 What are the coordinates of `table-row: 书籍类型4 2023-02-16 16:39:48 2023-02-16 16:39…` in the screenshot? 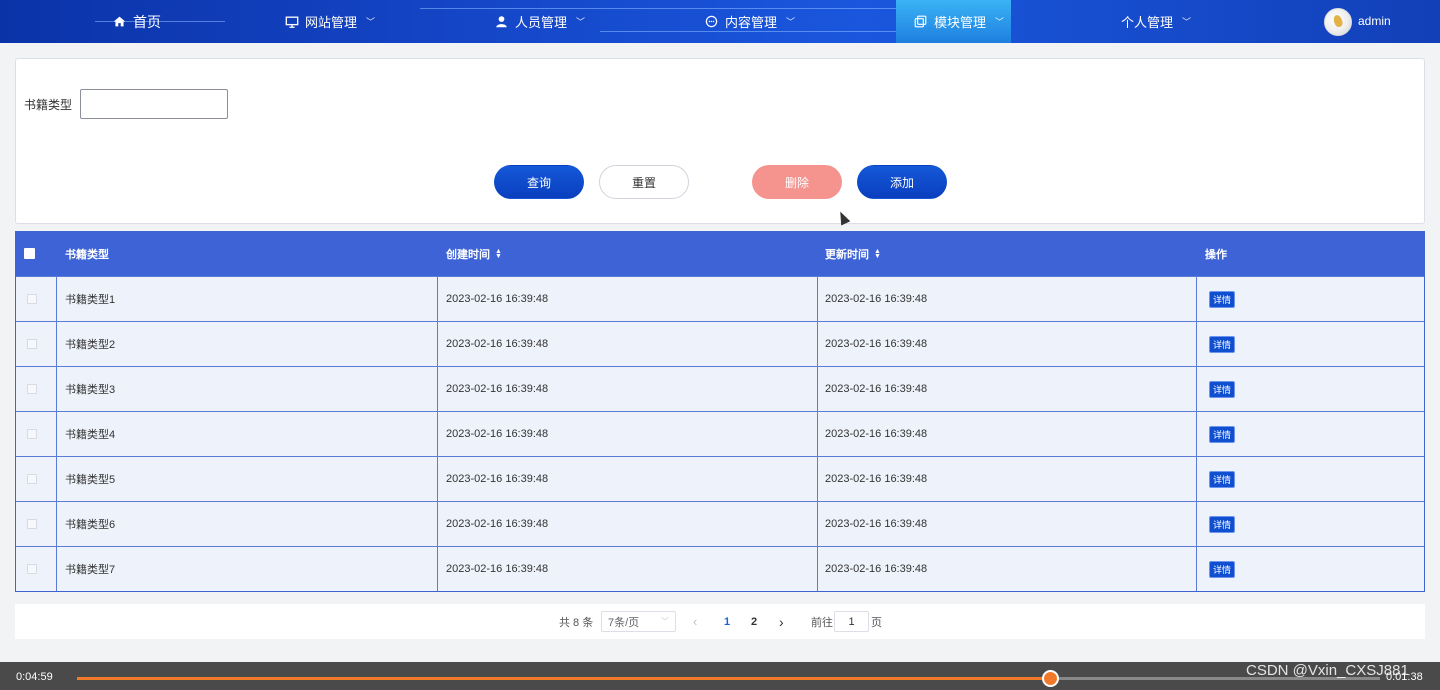 It's located at (720, 433).